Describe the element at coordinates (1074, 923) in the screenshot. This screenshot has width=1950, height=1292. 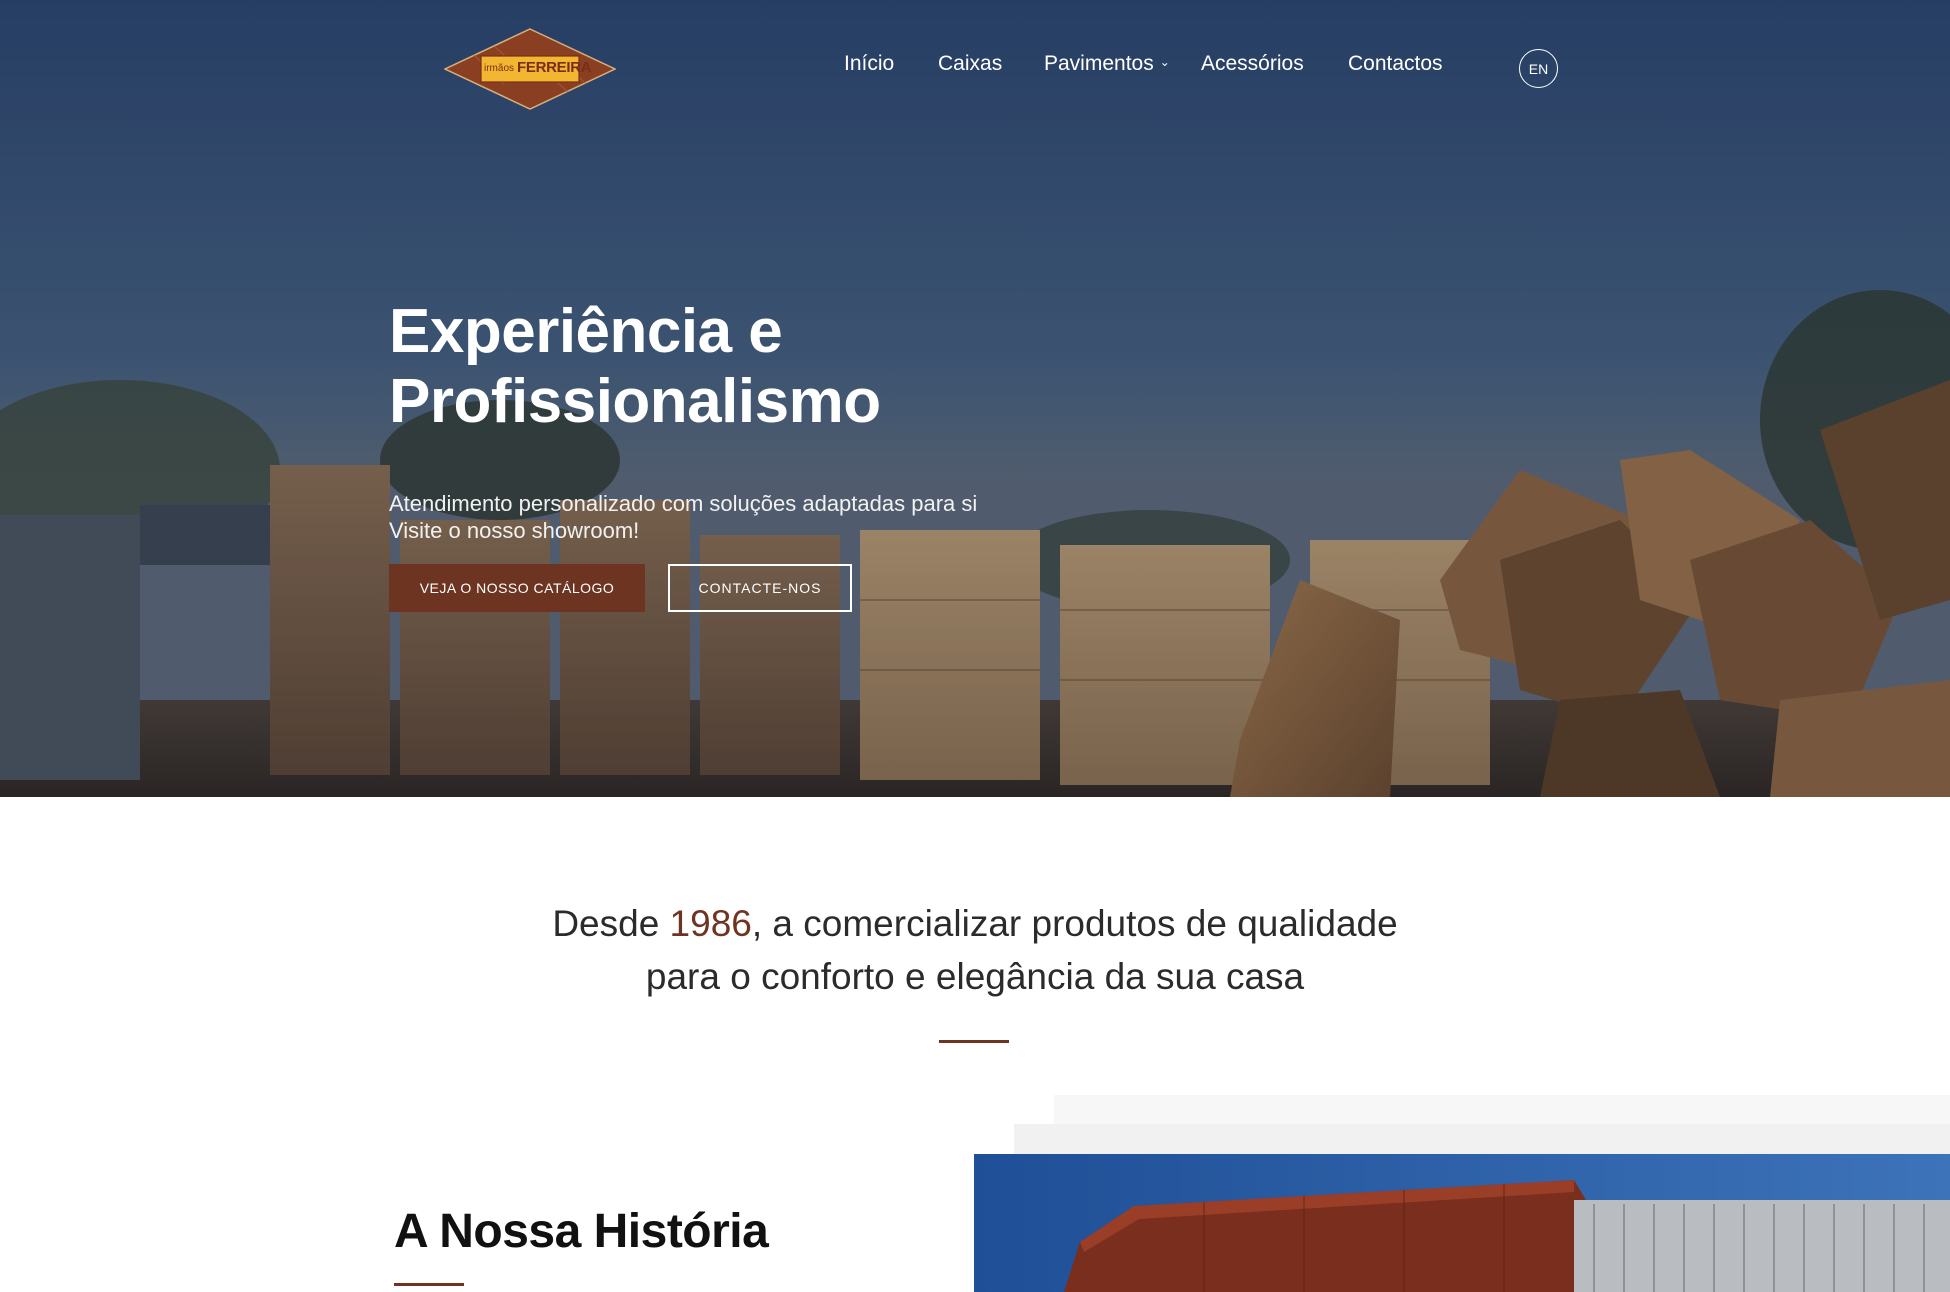
I see `intro-line1-rest: , a comercializar produtos de qualidade` at that location.